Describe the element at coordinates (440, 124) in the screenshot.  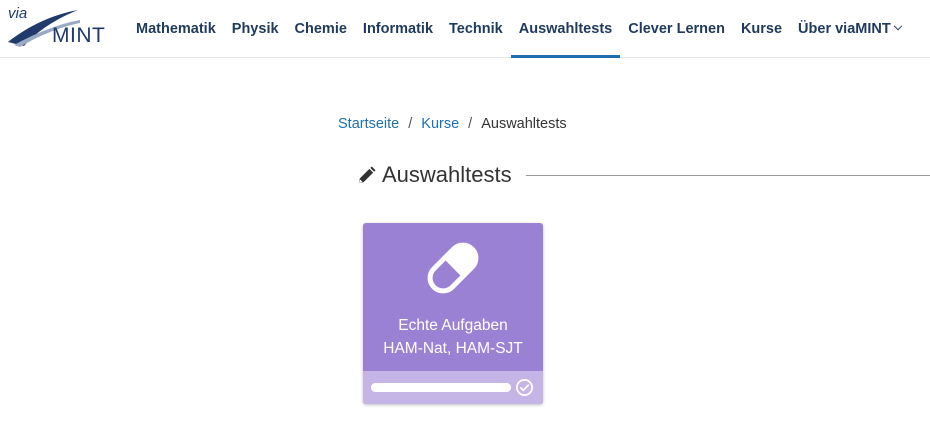
I see `breadcrumb-link-kurse: Kurse` at that location.